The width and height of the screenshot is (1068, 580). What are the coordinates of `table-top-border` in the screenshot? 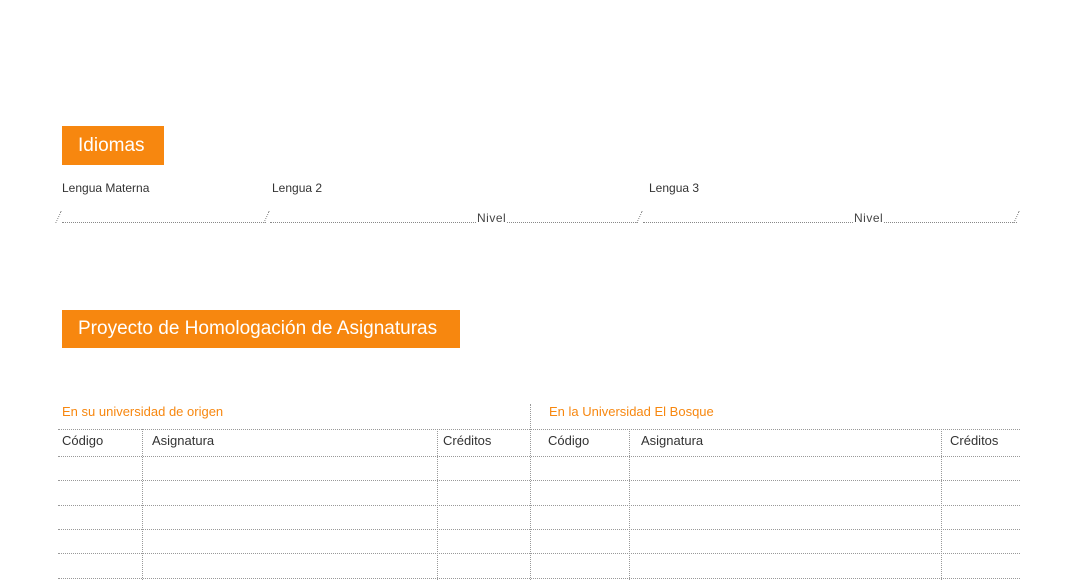 It's located at (539, 429).